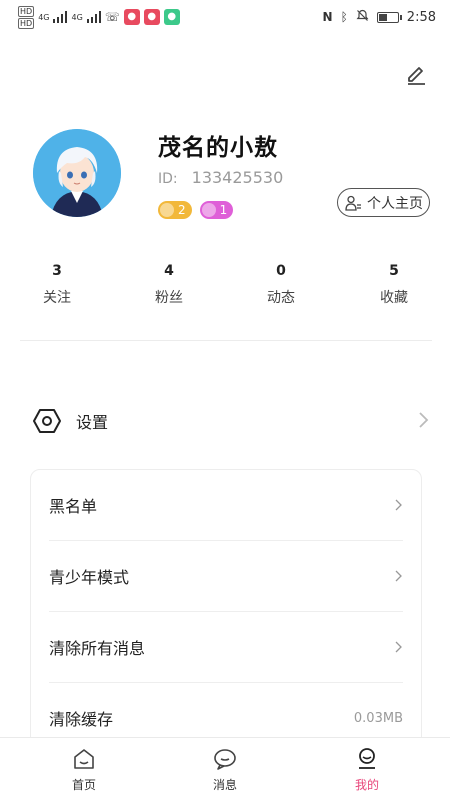 The height and width of the screenshot is (801, 450). What do you see at coordinates (169, 271) in the screenshot?
I see `stat-fans-value: 4` at bounding box center [169, 271].